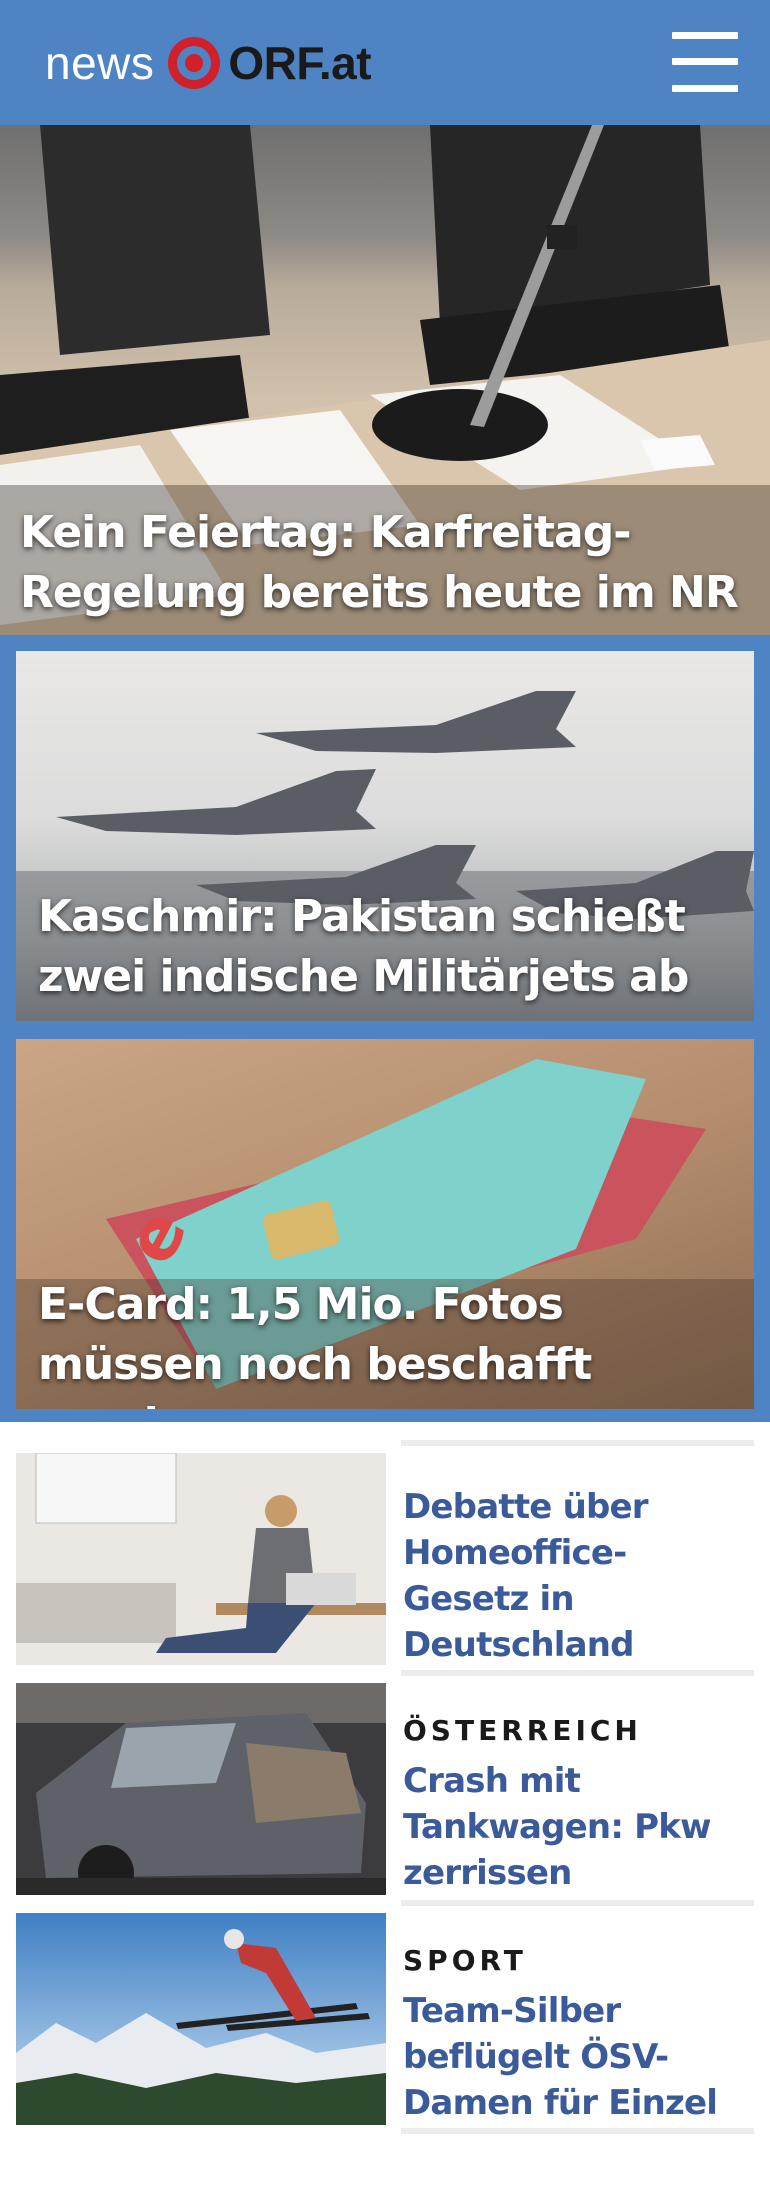  Describe the element at coordinates (575, 1827) in the screenshot. I see `list-item-title: Crash mit Tankwagen: Pkw zerrissen` at that location.